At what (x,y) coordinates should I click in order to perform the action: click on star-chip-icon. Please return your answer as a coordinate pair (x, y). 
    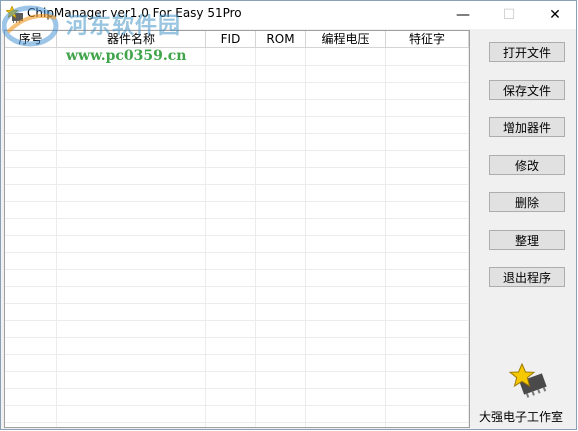
    Looking at the image, I should click on (528, 380).